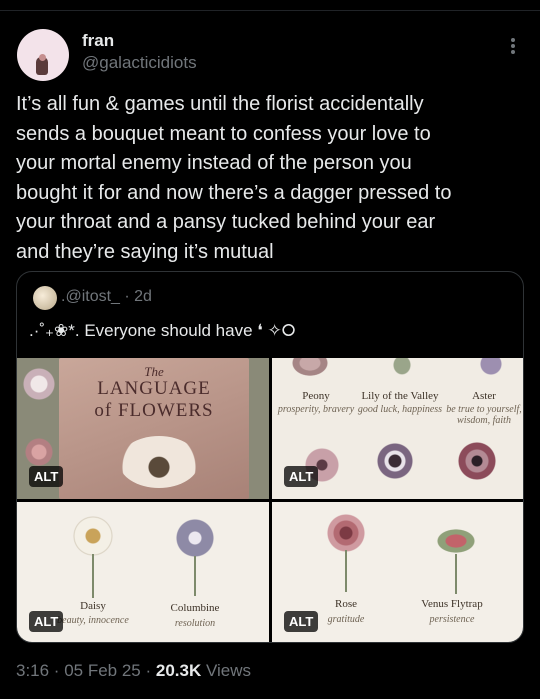 The image size is (540, 699). Describe the element at coordinates (270, 5) in the screenshot. I see `top-divider` at that location.